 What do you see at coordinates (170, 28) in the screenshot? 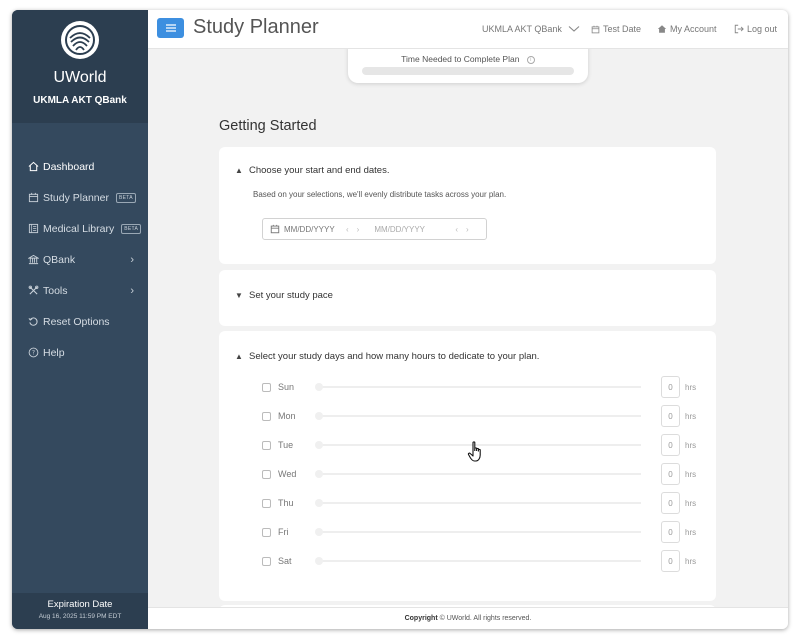
I see `menu-toggle-button` at bounding box center [170, 28].